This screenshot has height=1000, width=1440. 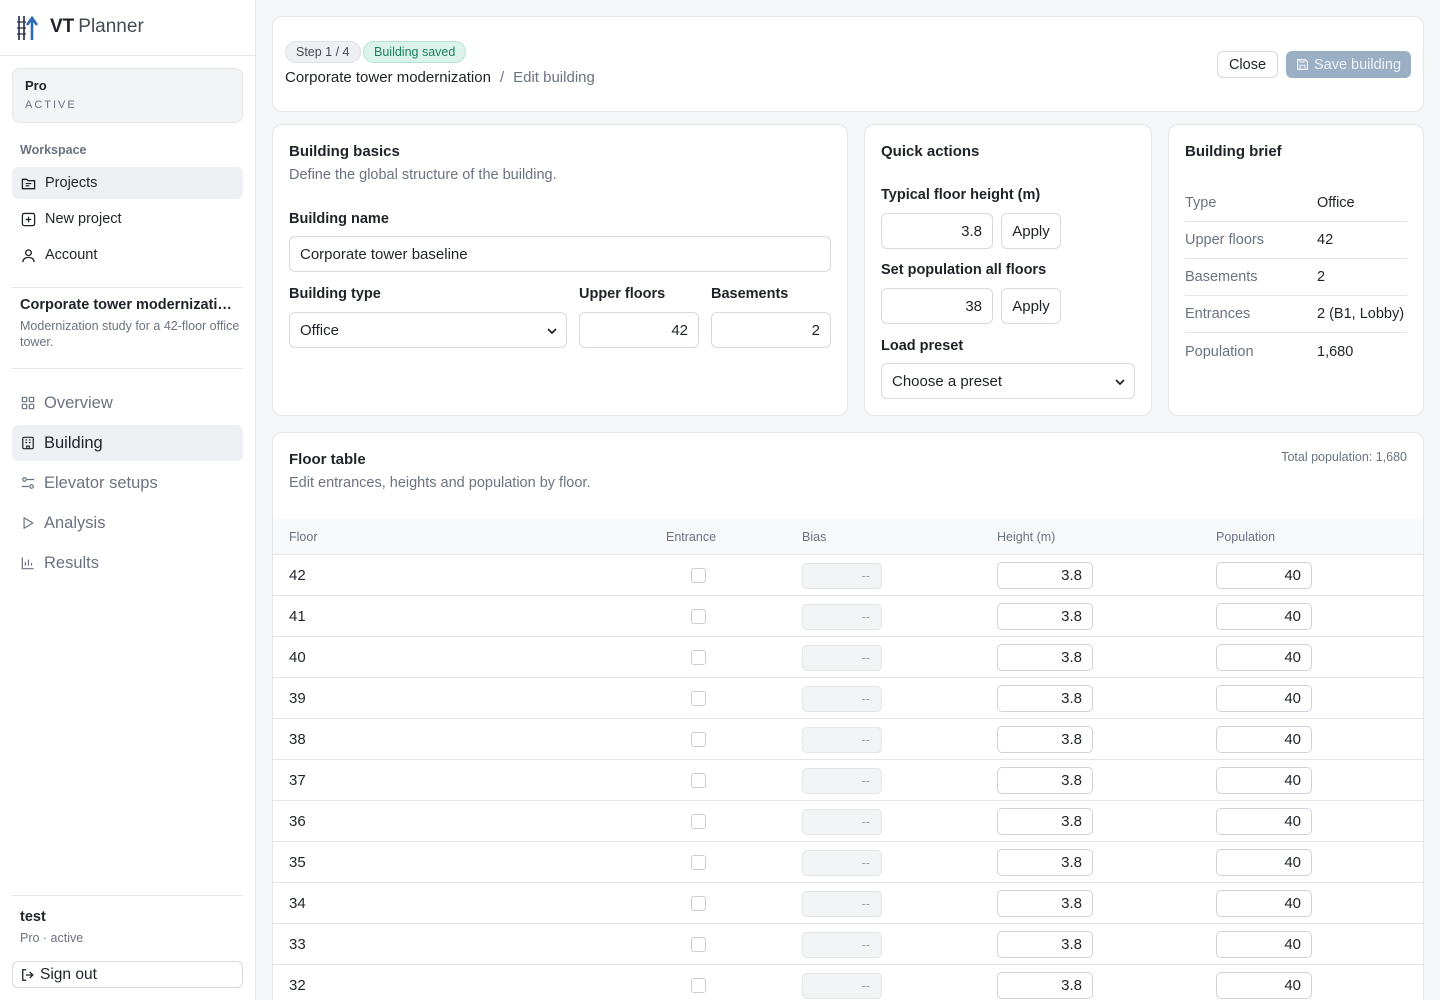 I want to click on preset-value: Choose a preset, so click(x=947, y=381).